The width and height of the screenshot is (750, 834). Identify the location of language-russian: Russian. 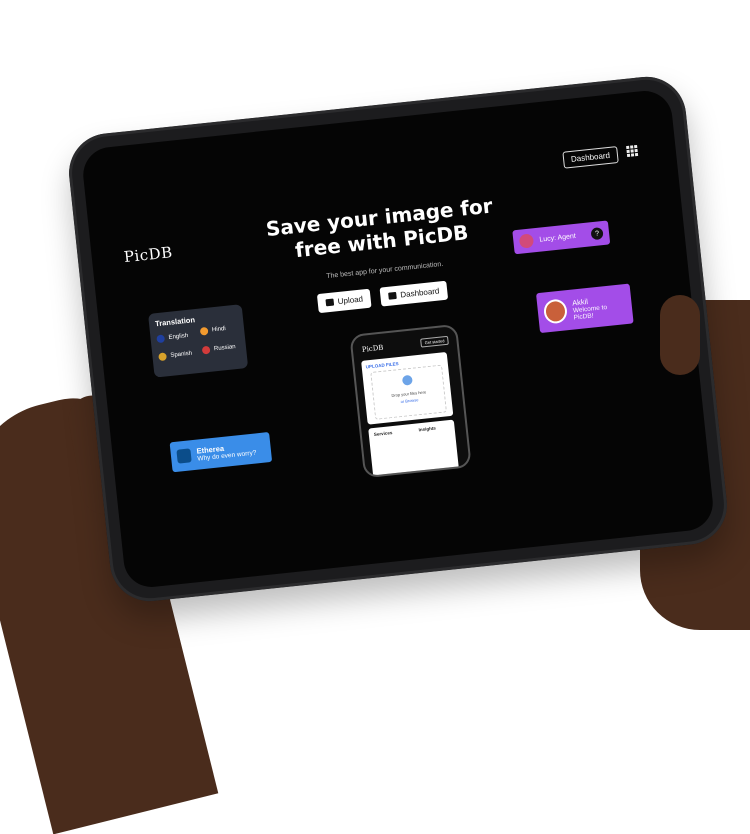
(218, 349).